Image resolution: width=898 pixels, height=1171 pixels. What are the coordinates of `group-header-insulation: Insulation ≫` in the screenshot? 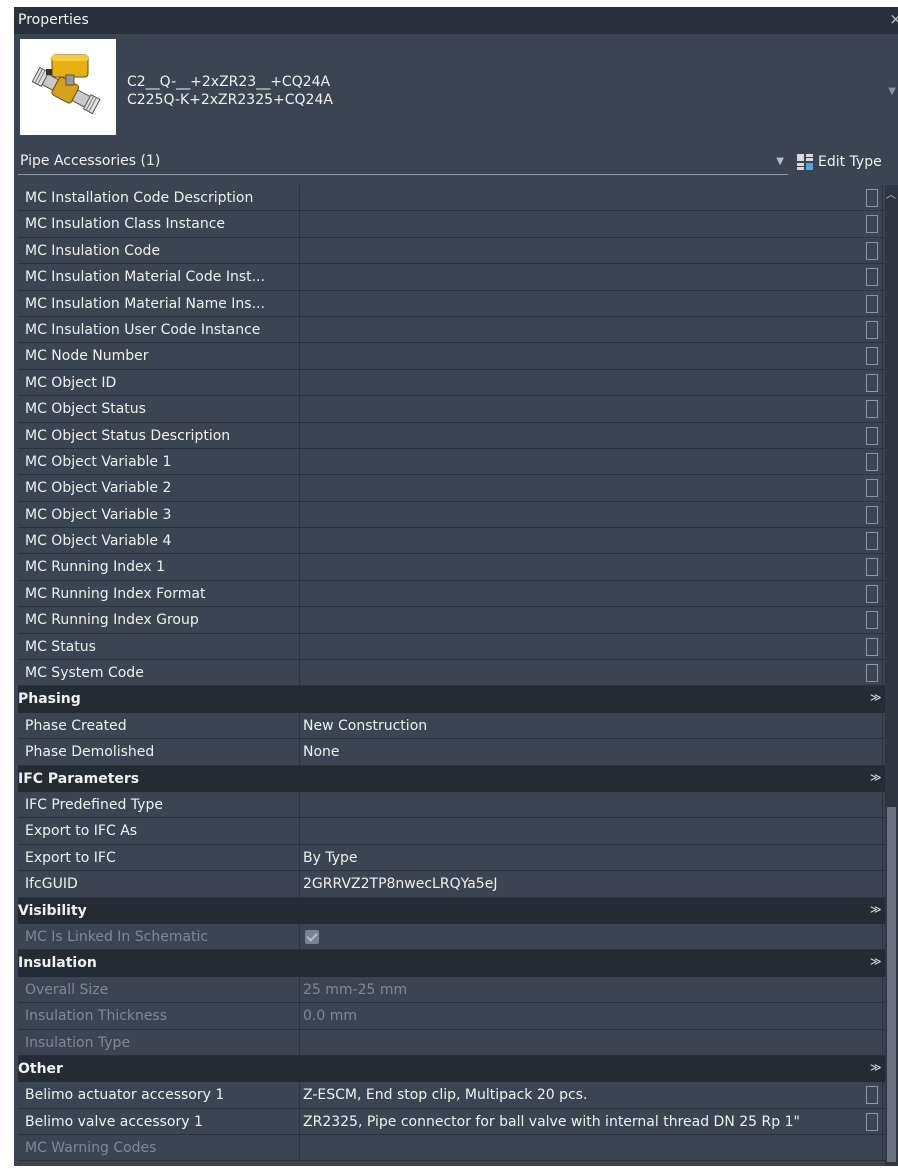 It's located at (458, 963).